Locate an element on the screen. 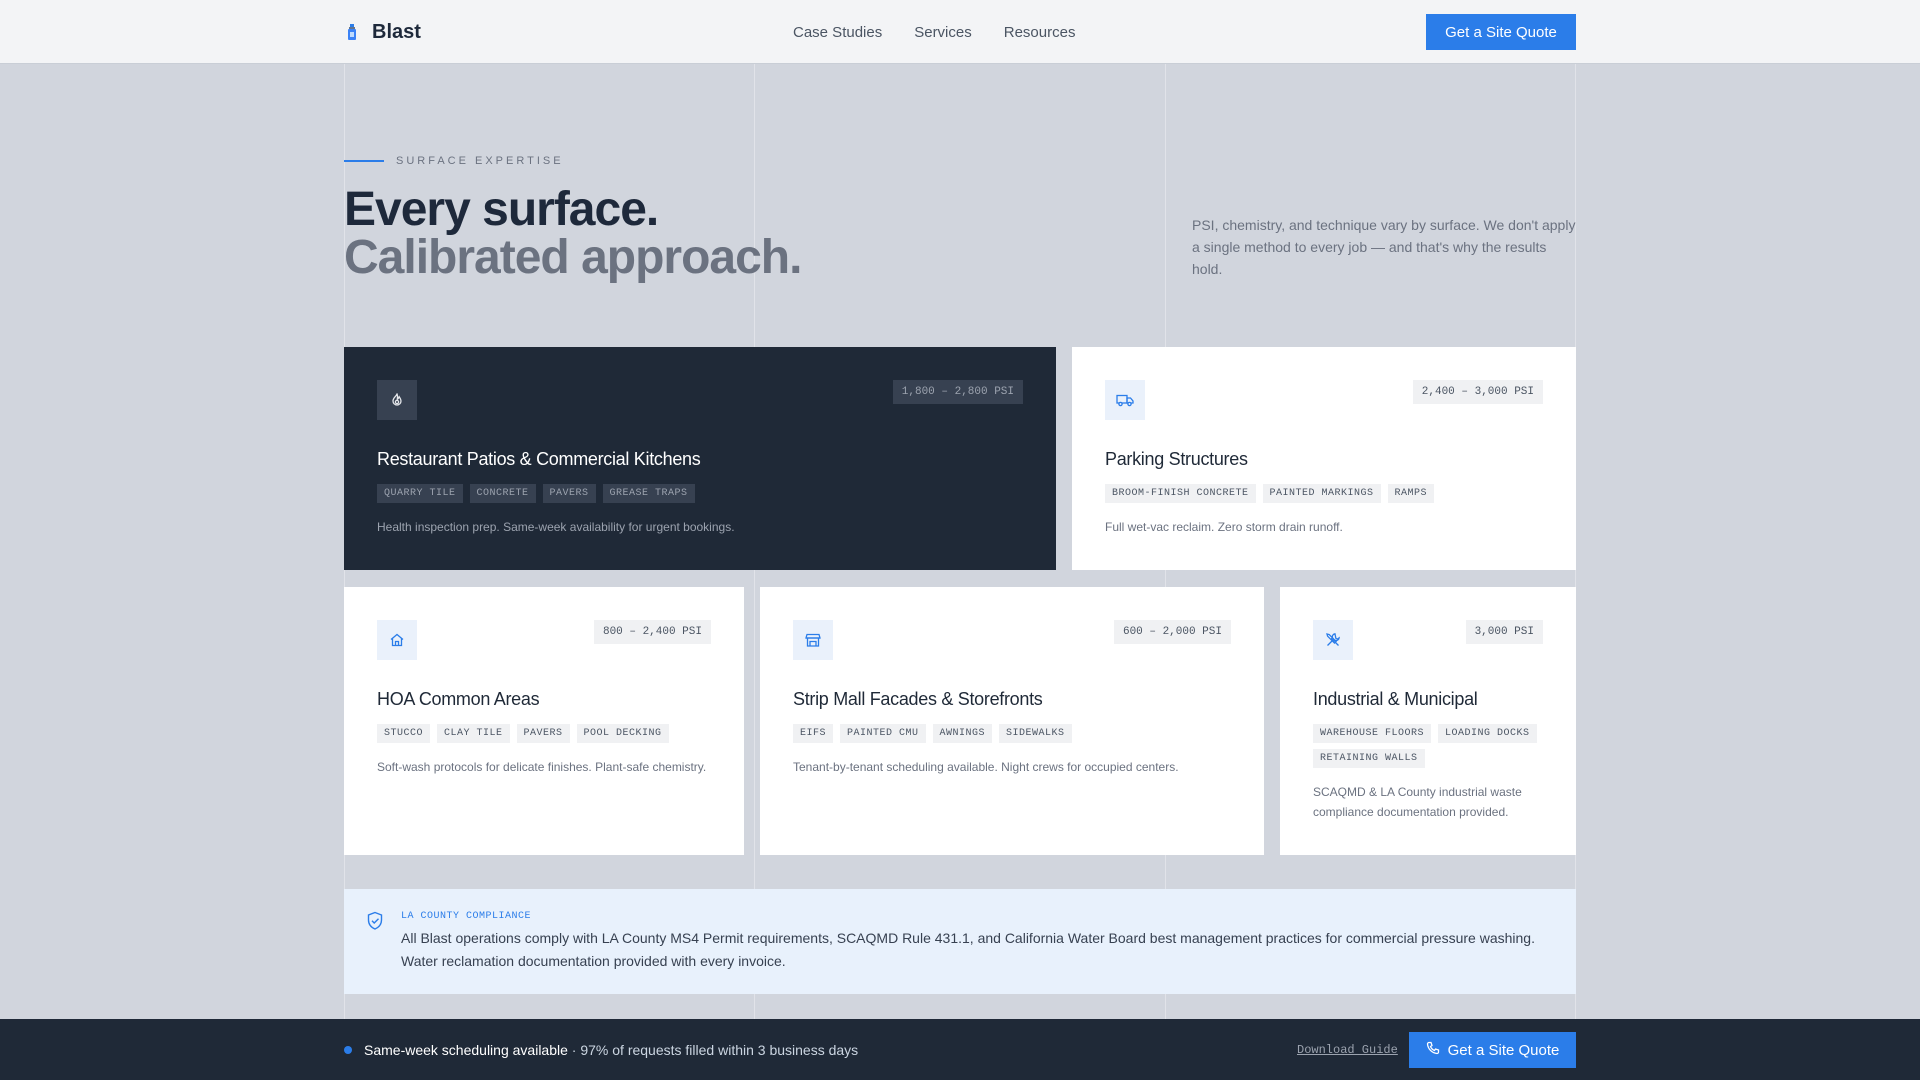 The width and height of the screenshot is (1920, 1080). surface-tag: GREASE TRAPS is located at coordinates (648, 493).